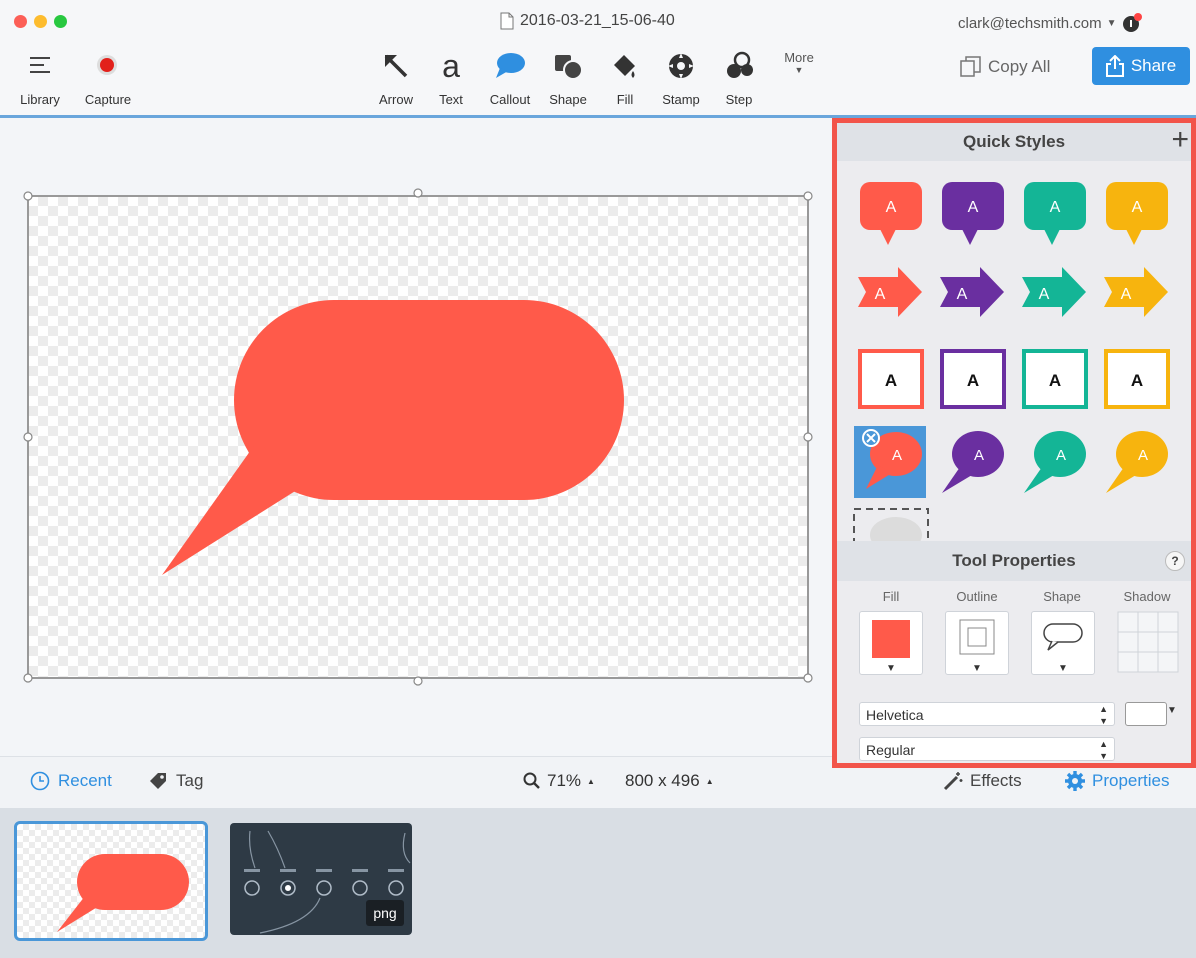 The width and height of the screenshot is (1196, 958). I want to click on quick-style-teal-arrow: A, so click(1054, 292).